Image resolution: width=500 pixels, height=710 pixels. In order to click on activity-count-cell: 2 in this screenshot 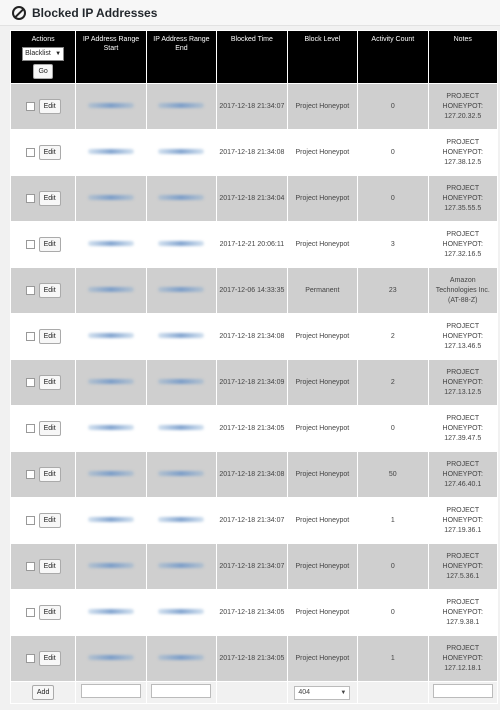, I will do `click(393, 382)`.